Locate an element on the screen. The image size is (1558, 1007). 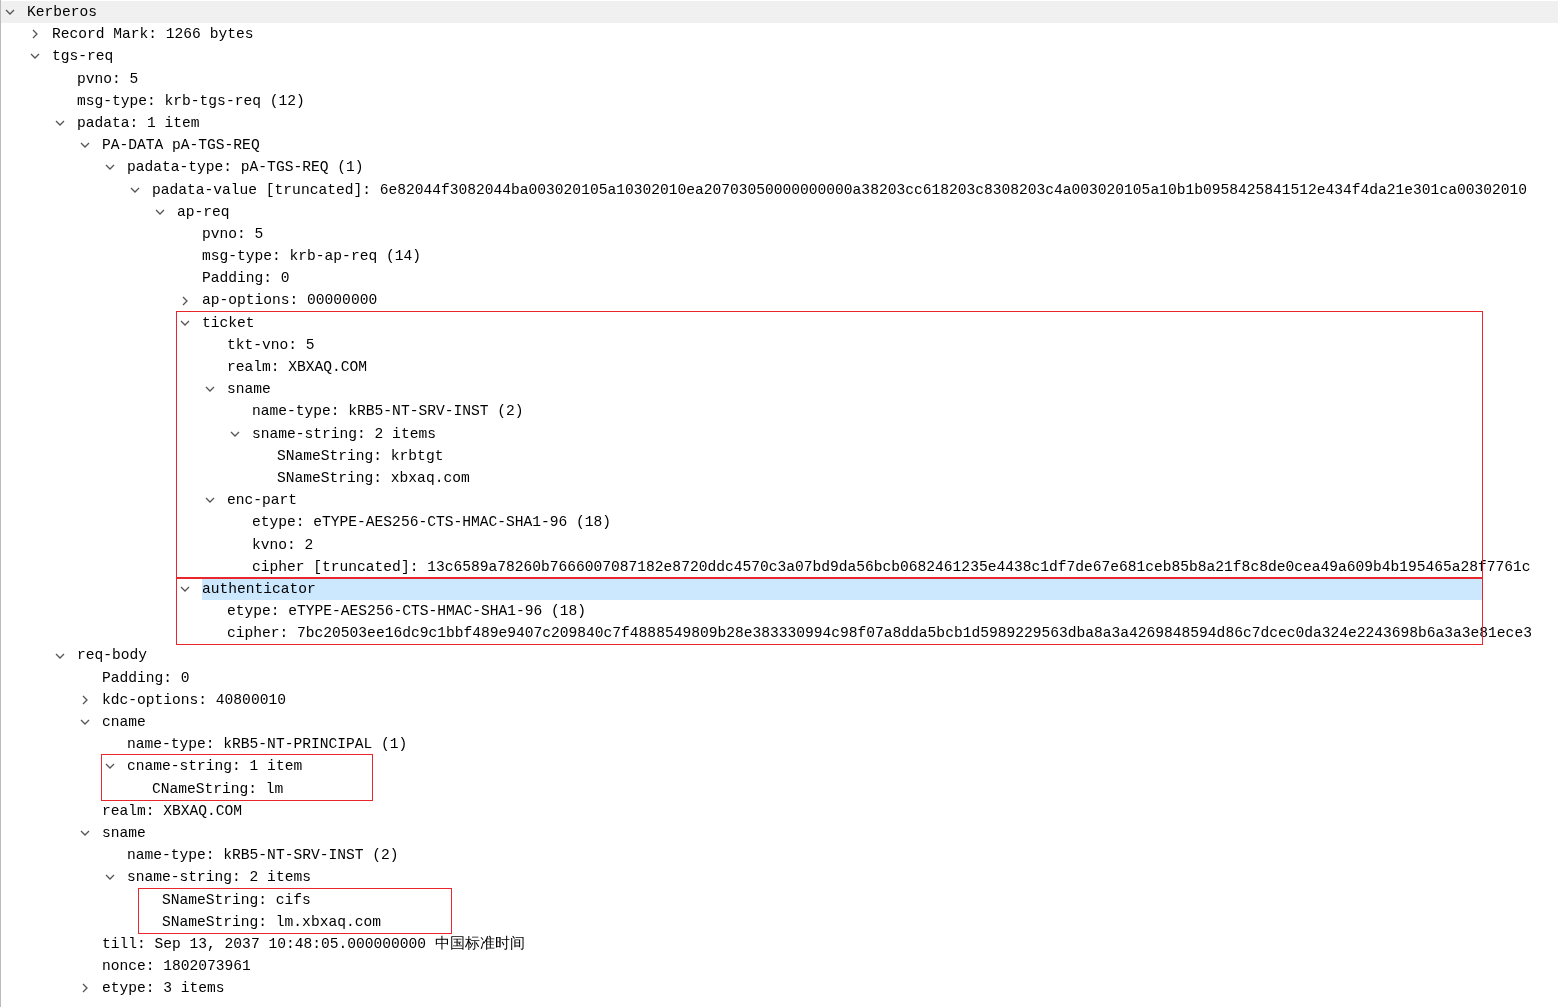
tree-item: kvno: 2 is located at coordinates (867, 544).